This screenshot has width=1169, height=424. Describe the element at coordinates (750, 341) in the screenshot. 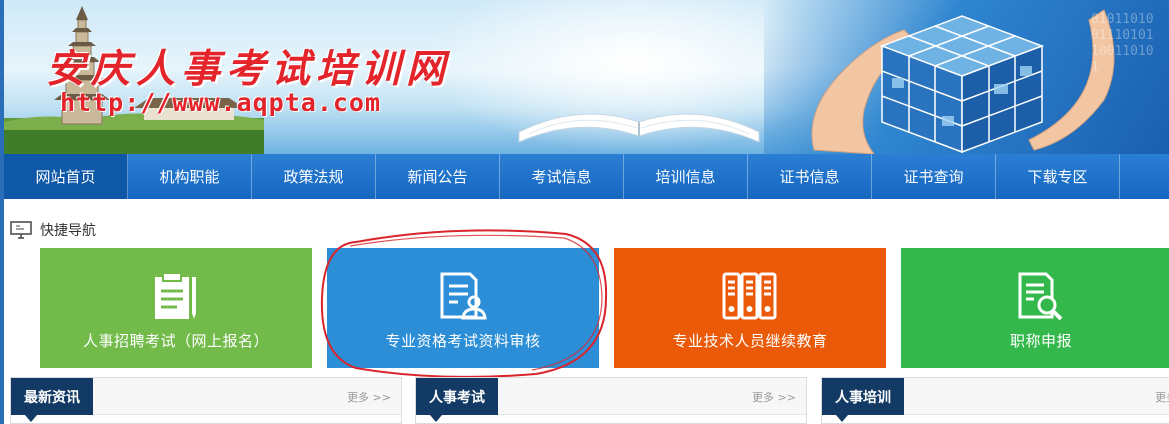

I see `tile-continuing-education-label: 专业技术人员继续教育` at that location.